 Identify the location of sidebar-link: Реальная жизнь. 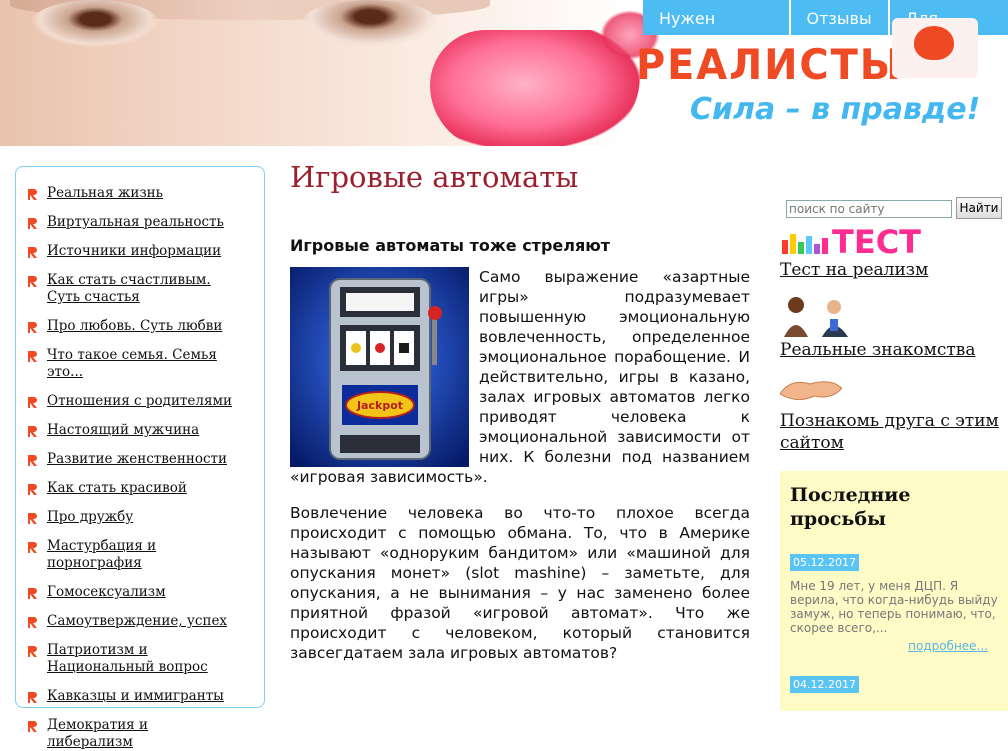
(142, 193).